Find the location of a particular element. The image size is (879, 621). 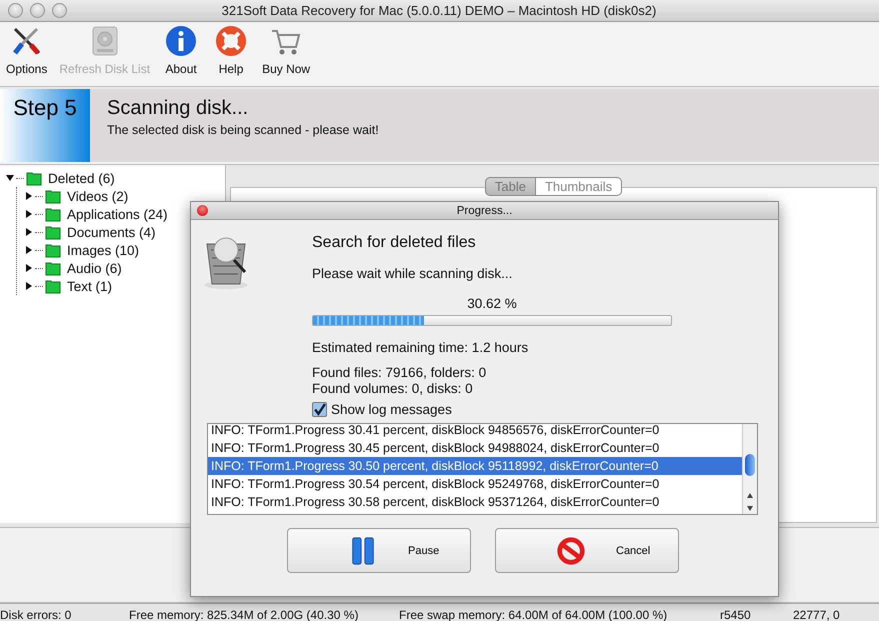

tree-item: Documents (4) is located at coordinates (111, 232).